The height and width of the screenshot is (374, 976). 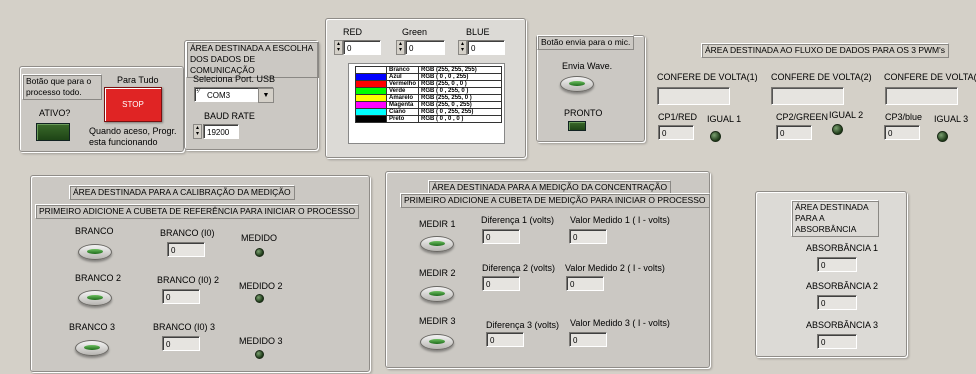 I want to click on white-2-field-label: BRANCO (I0) 2, so click(x=188, y=280).